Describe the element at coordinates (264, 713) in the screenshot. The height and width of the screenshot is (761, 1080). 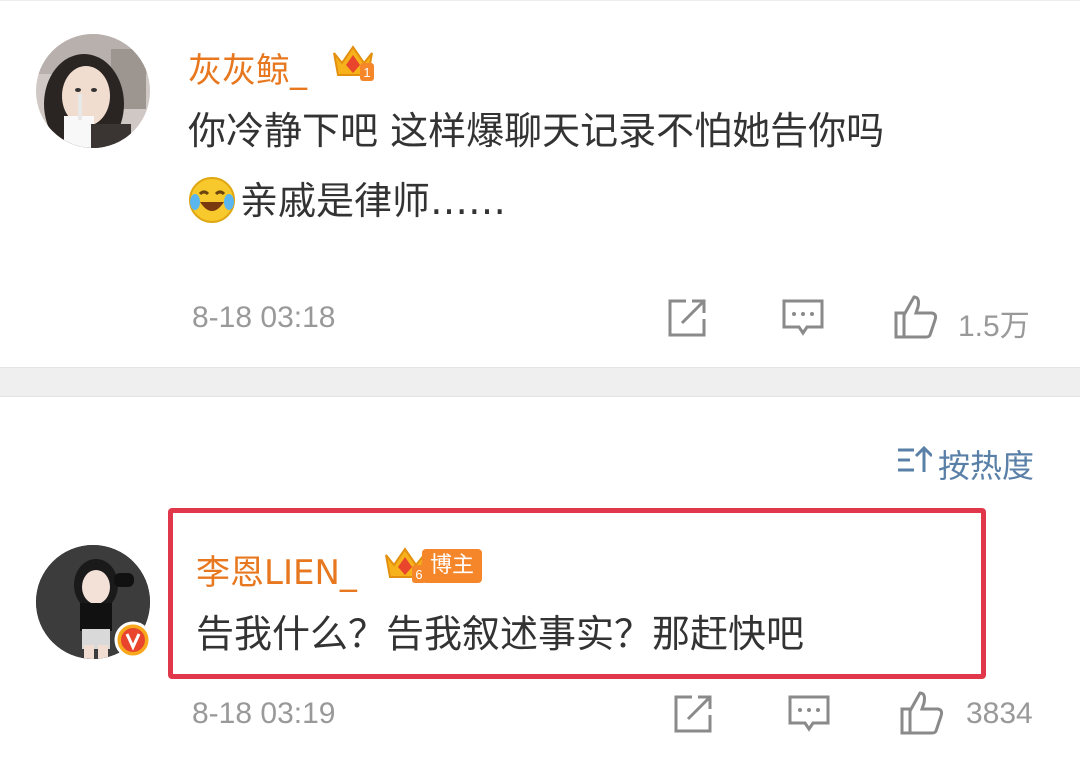
I see `comment-time: 8-18 03:19` at that location.